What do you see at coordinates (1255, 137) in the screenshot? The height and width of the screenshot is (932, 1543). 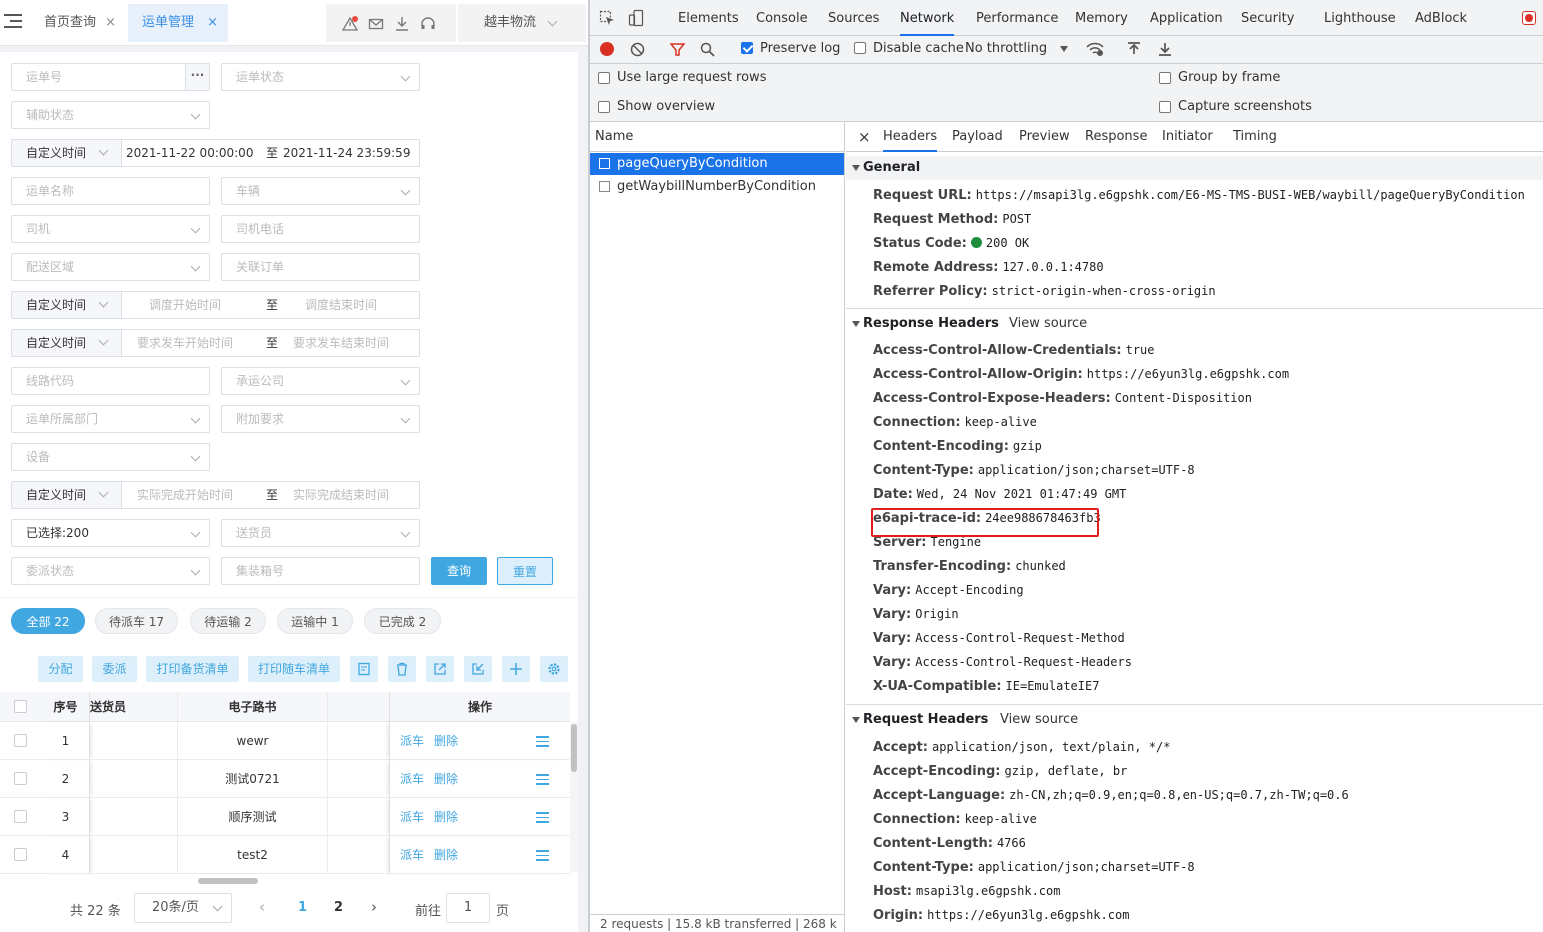 I see `detail-tab-timing: Timing` at bounding box center [1255, 137].